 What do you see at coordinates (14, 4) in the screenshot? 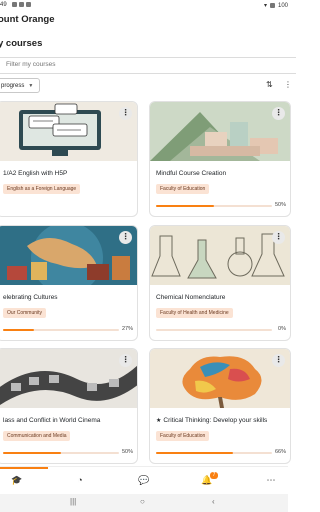
I see `notification-icon` at bounding box center [14, 4].